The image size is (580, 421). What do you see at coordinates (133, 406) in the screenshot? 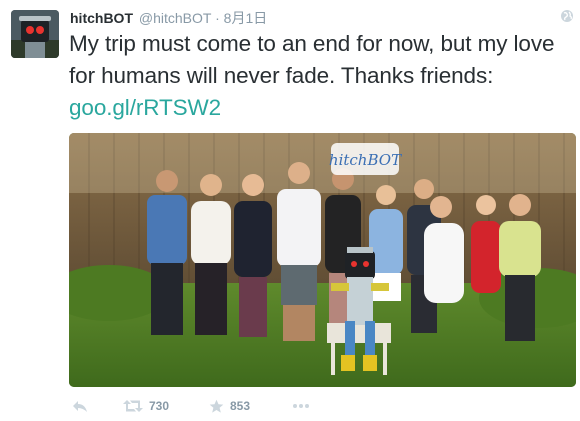
I see `retweet-icon` at bounding box center [133, 406].